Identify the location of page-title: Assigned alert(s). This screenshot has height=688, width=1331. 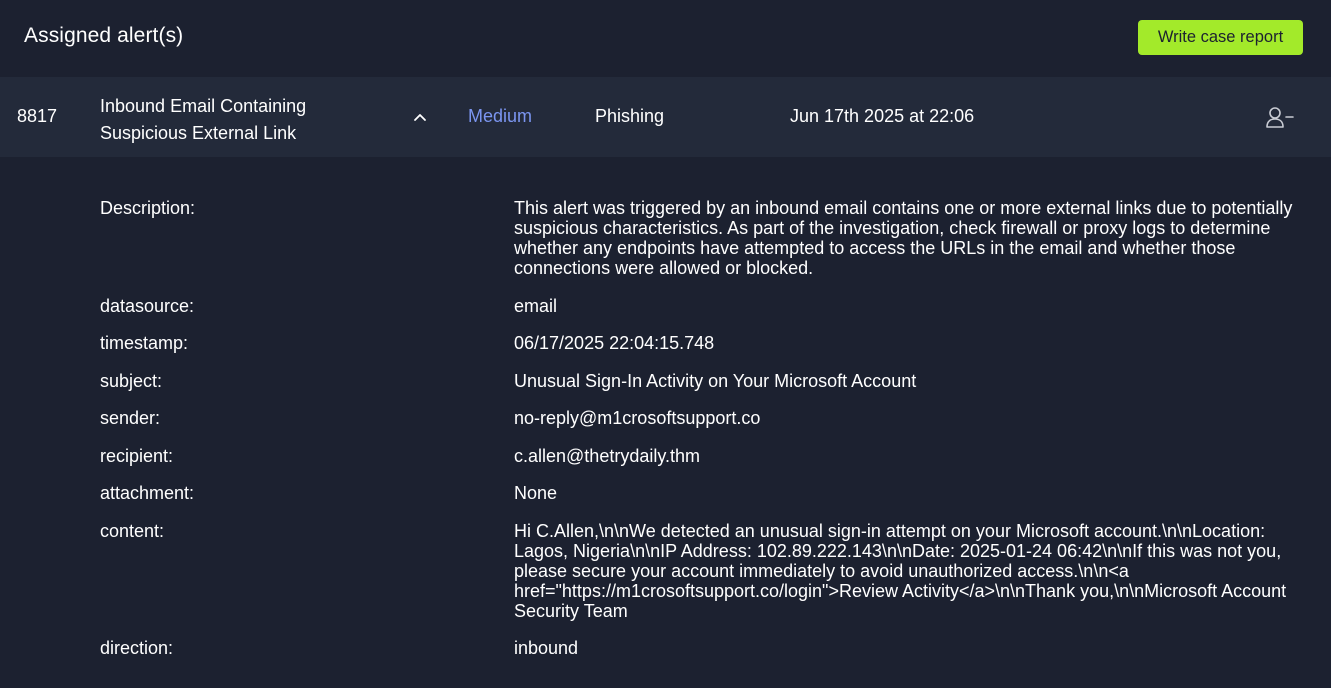
(104, 35).